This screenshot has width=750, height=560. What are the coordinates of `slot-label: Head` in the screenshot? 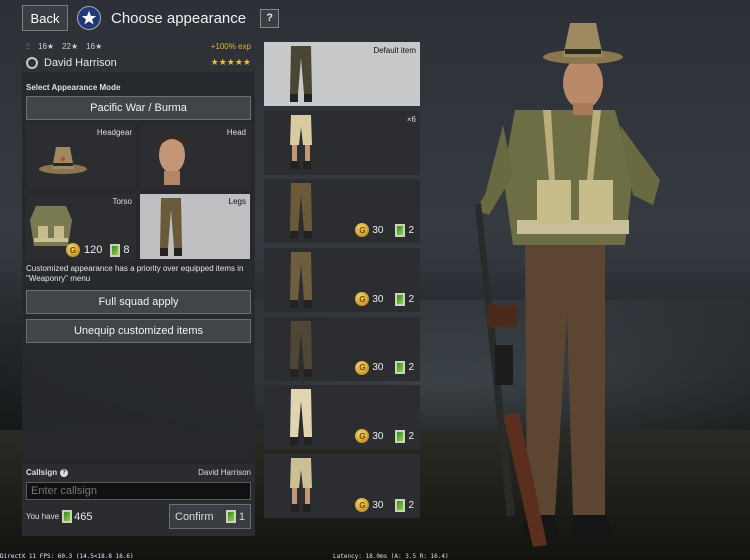 It's located at (236, 132).